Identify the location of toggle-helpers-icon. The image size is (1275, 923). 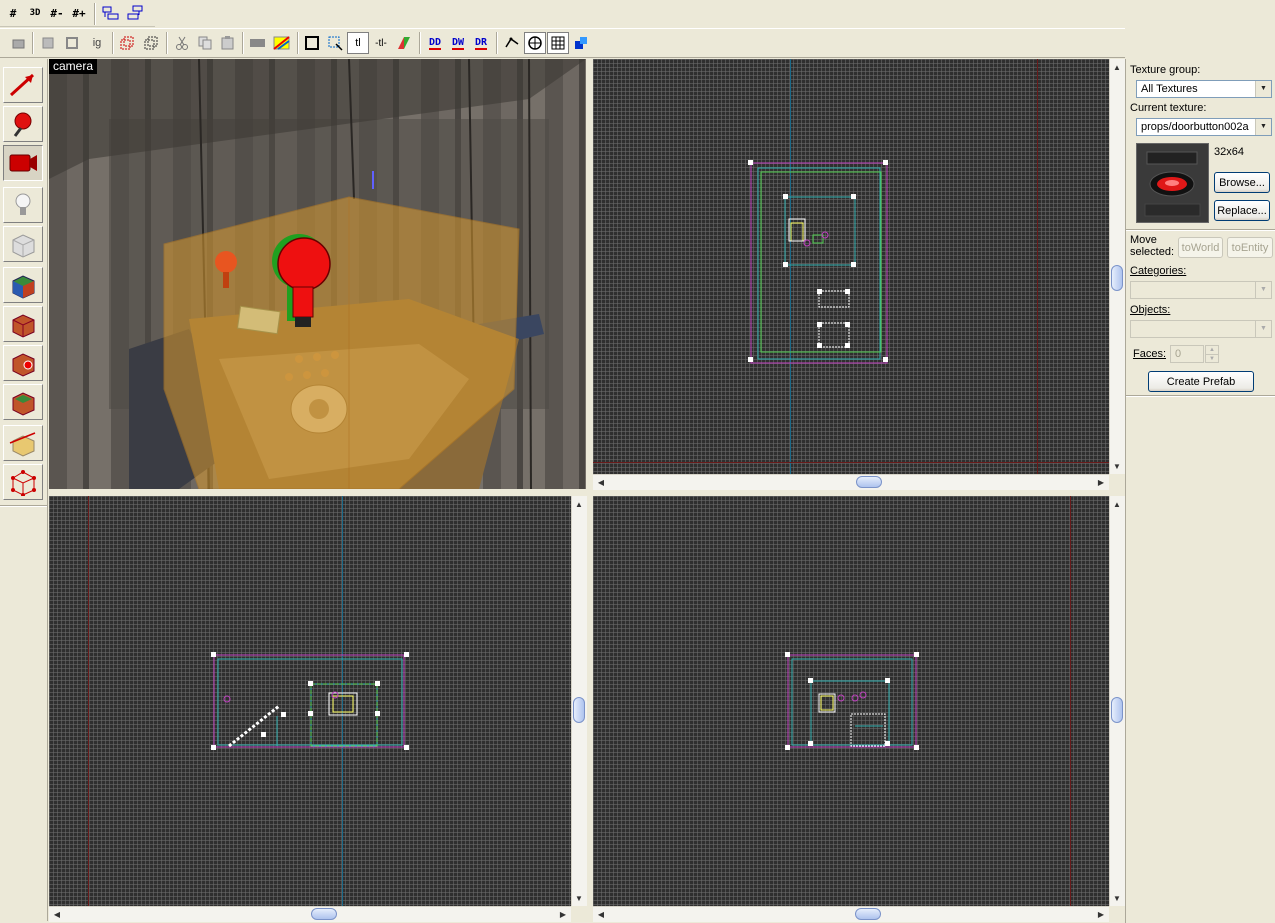
(135, 13).